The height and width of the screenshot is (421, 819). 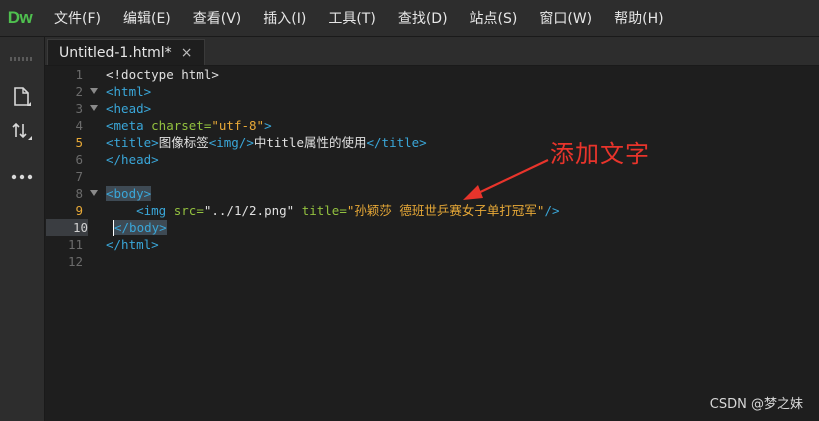 I want to click on line-gutter: 1 2 3 4 5 6 7 8 9 10 11 12, so click(x=74, y=243).